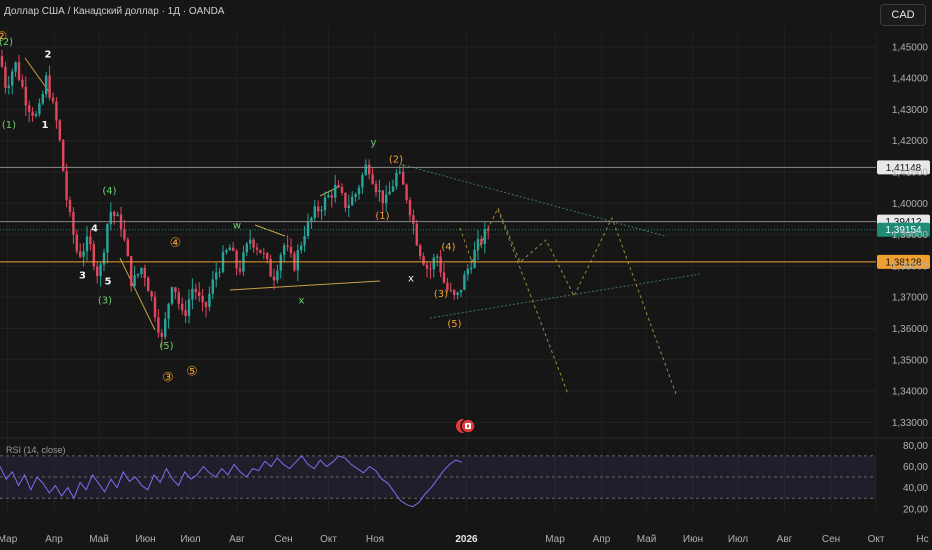 This screenshot has height=550, width=932. I want to click on x-tick-label: 2026, so click(466, 539).